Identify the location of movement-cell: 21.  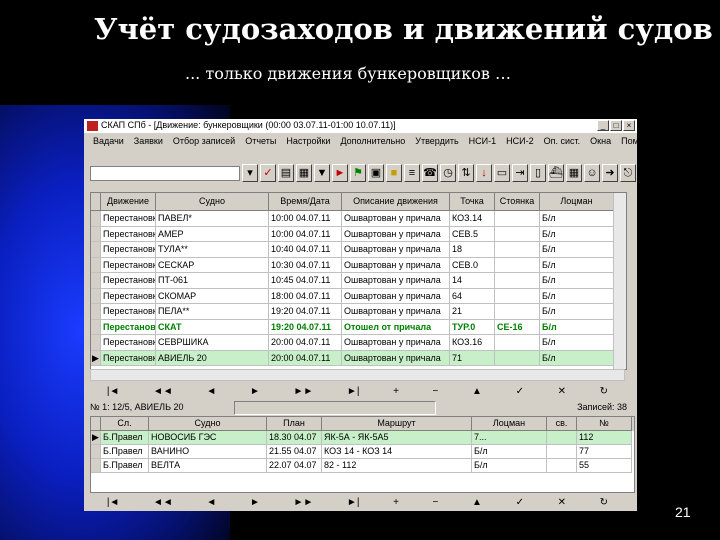
(472, 312).